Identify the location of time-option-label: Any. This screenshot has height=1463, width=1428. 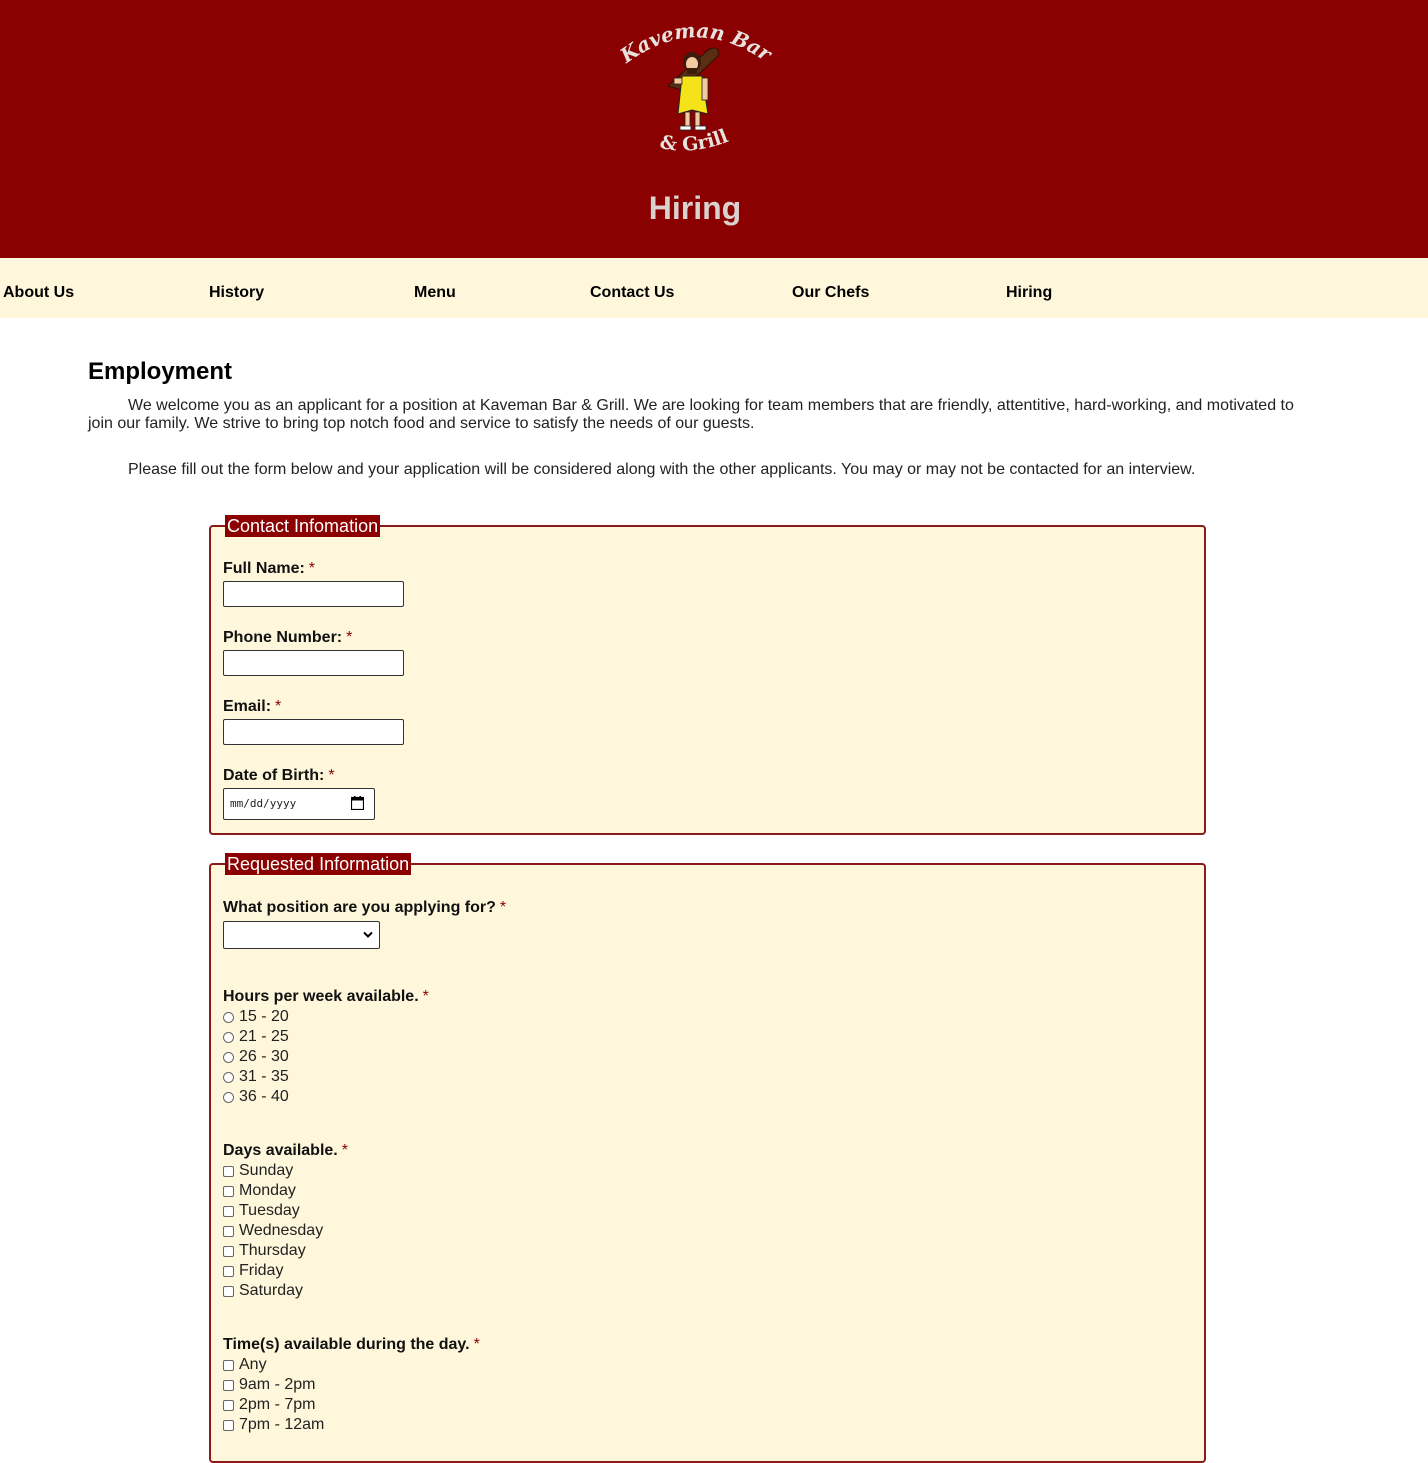
(253, 1364).